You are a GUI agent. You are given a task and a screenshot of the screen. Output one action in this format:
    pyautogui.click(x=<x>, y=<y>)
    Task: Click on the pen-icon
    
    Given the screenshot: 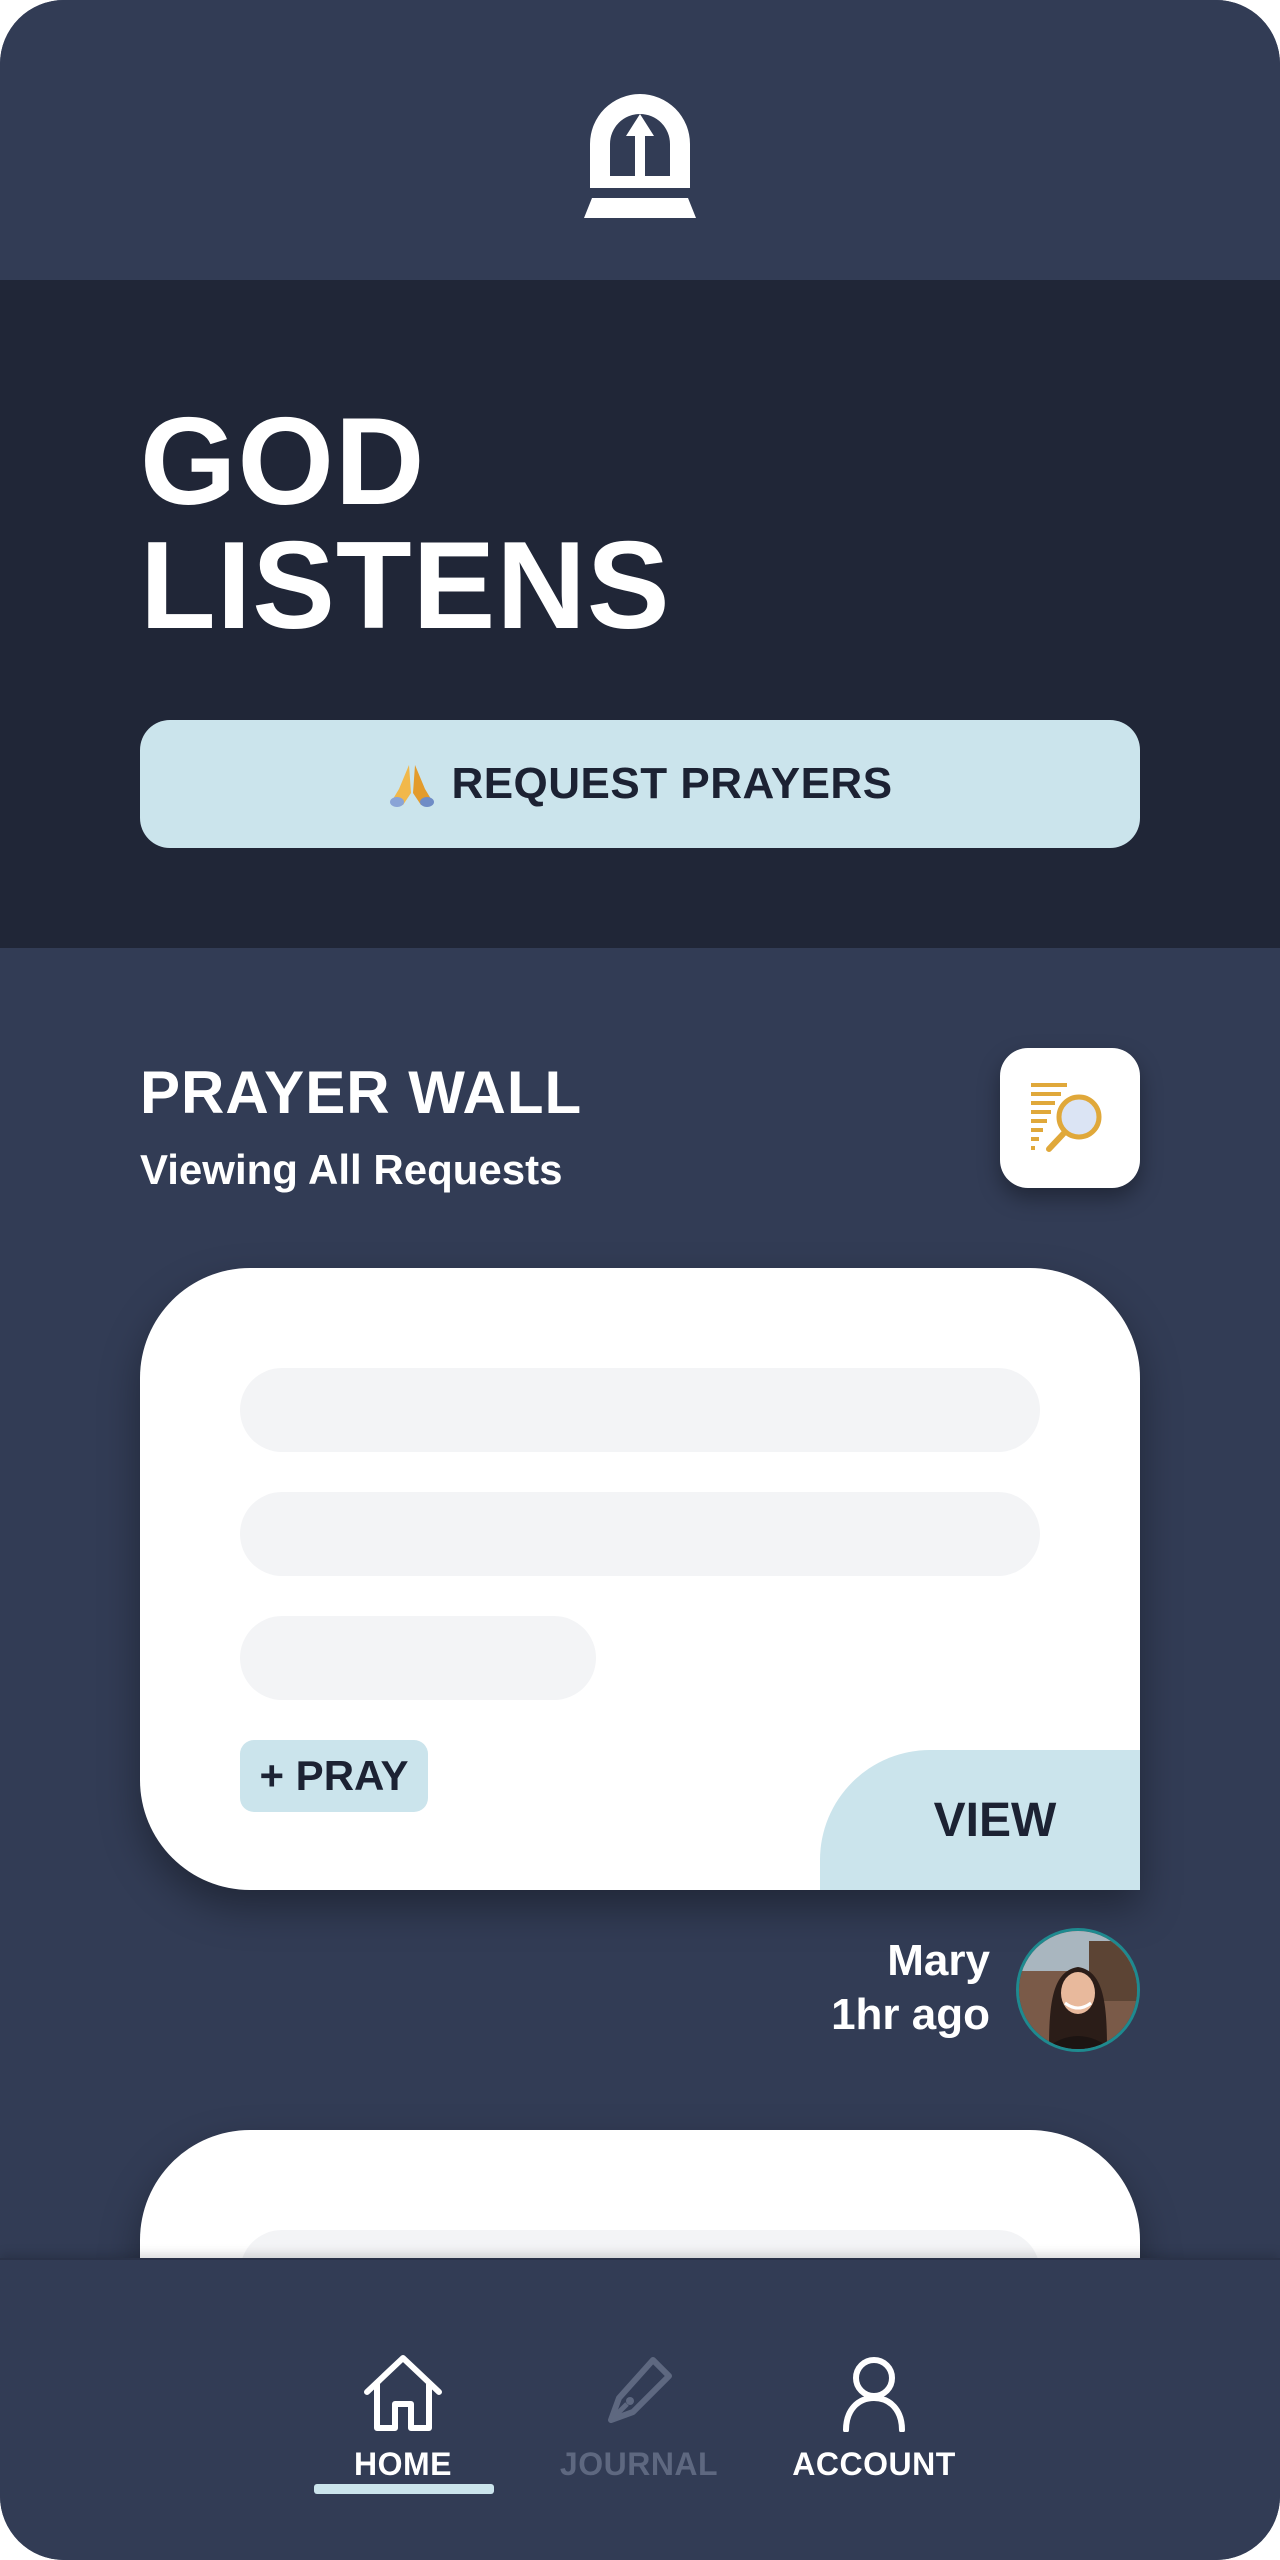 What is the action you would take?
    pyautogui.click(x=640, y=2390)
    